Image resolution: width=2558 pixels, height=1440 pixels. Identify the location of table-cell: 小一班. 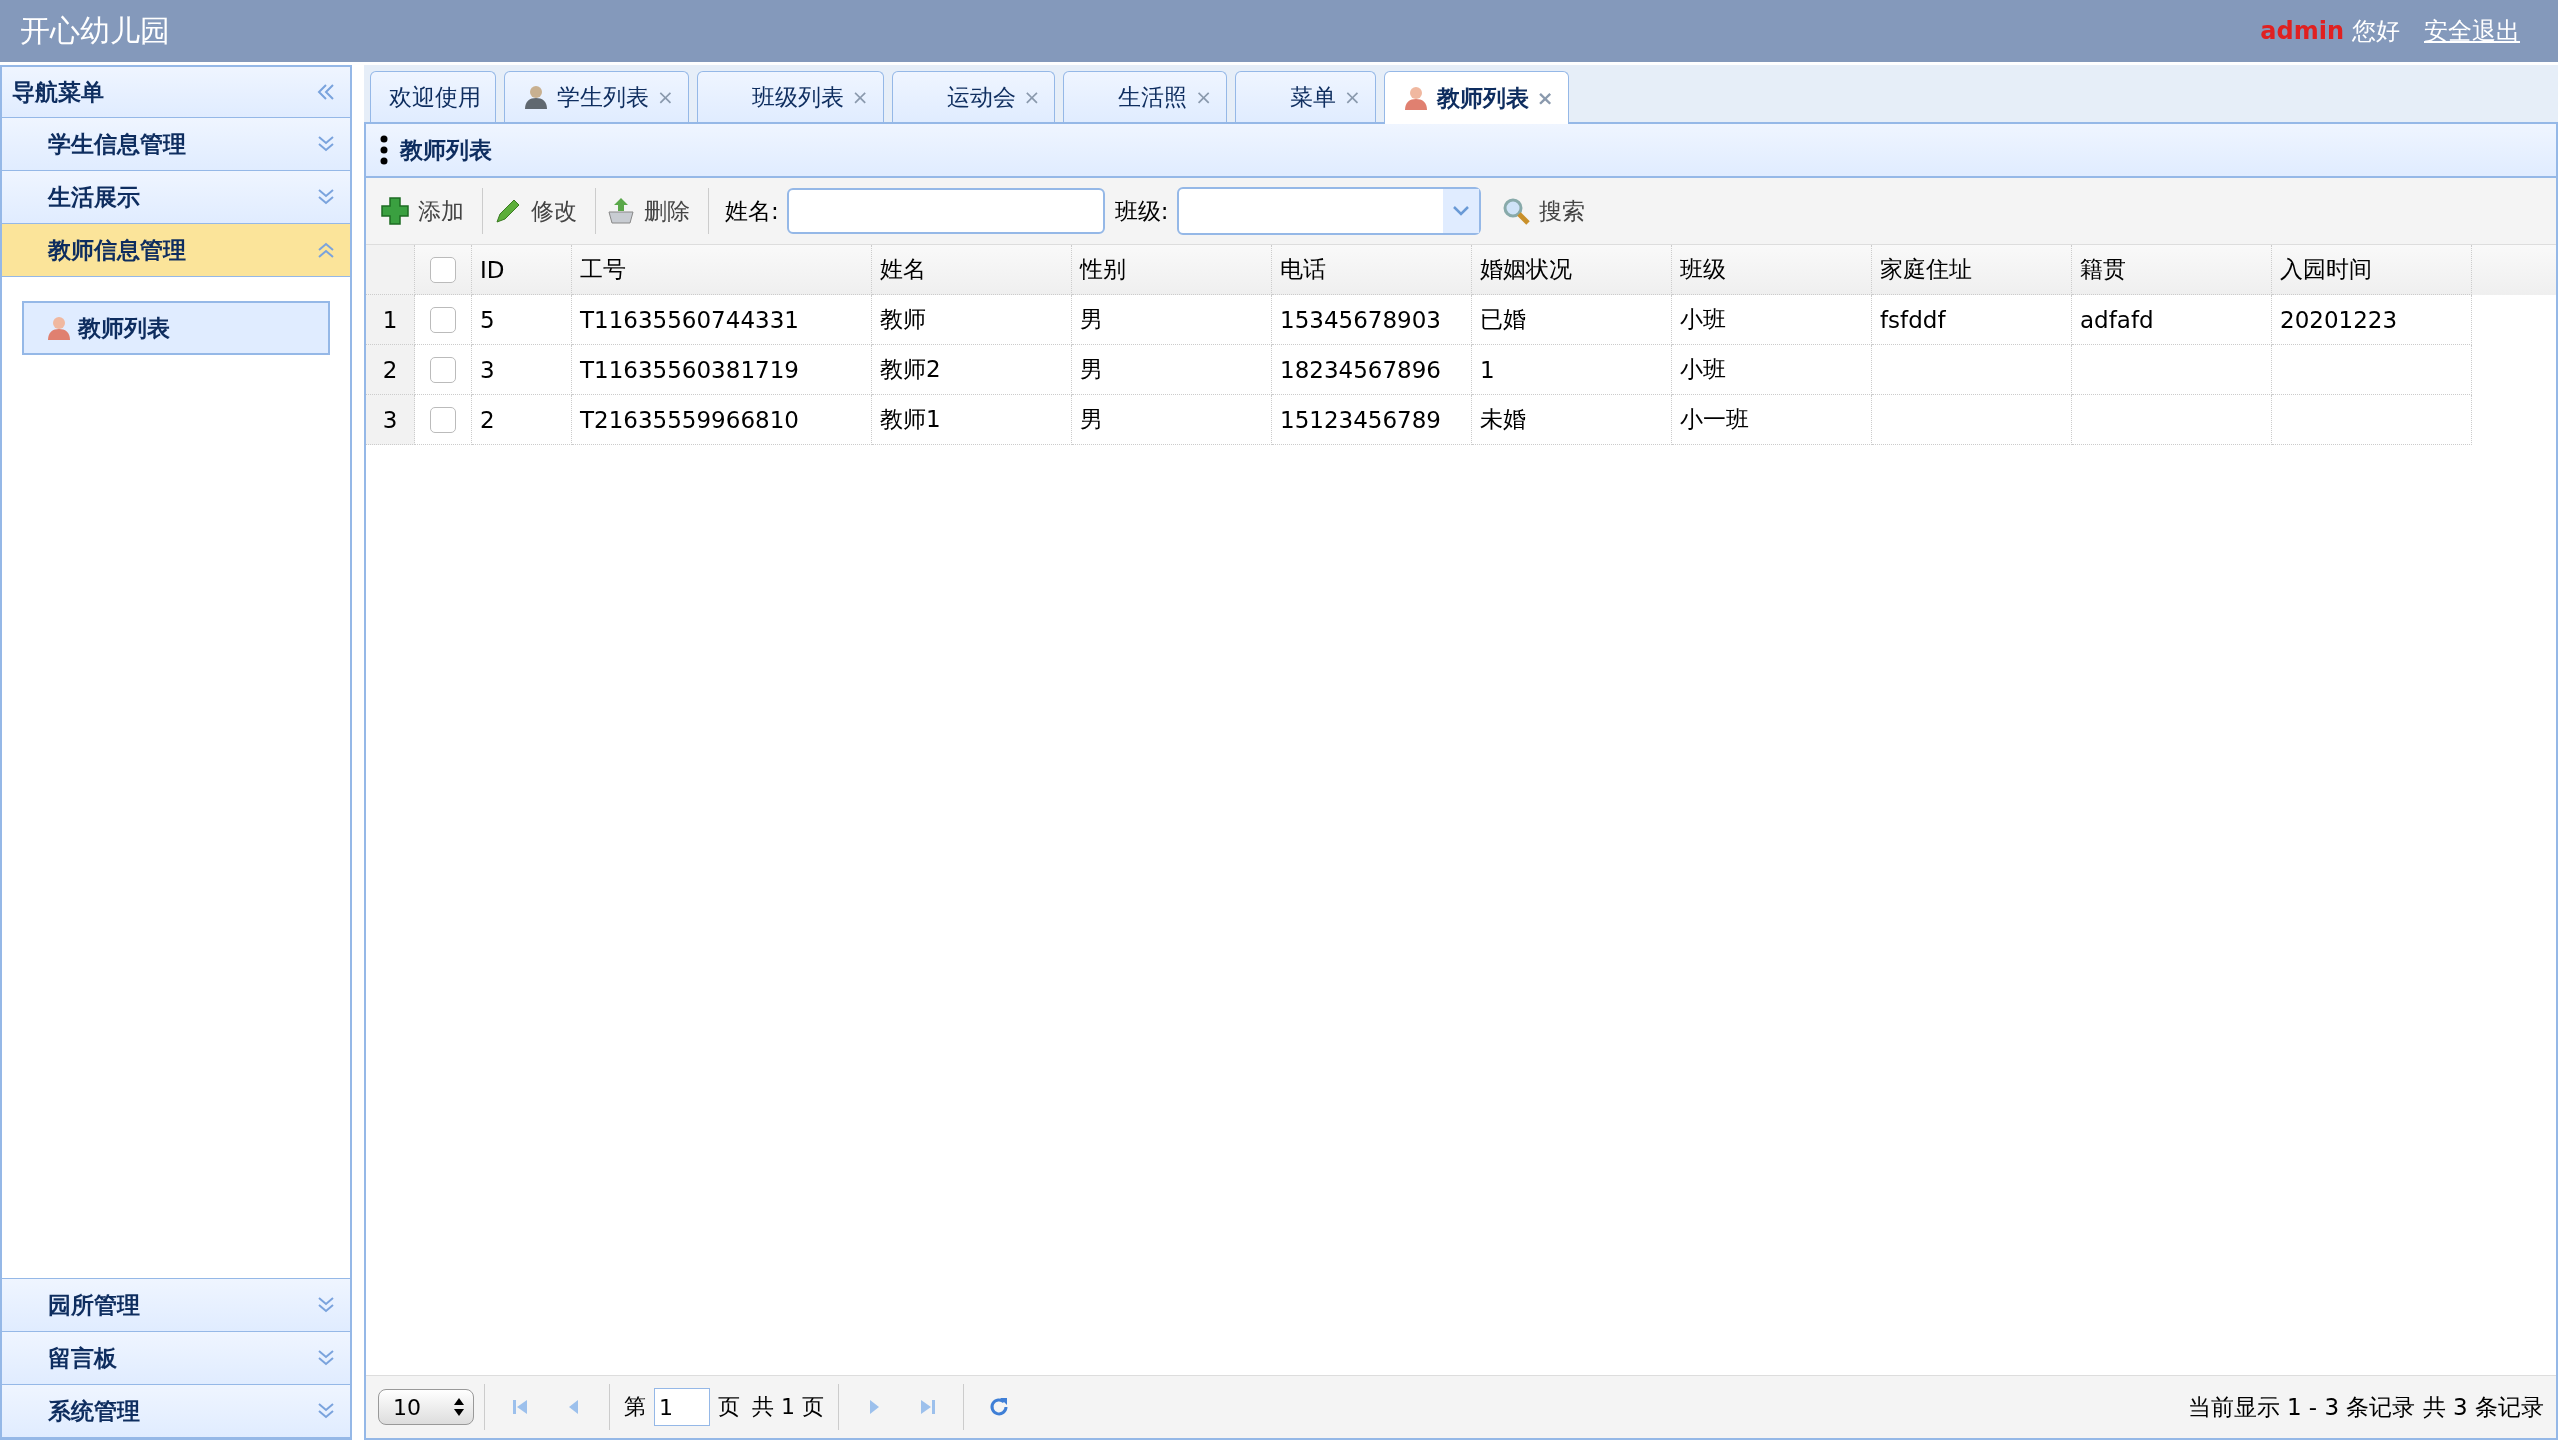
(1772, 420).